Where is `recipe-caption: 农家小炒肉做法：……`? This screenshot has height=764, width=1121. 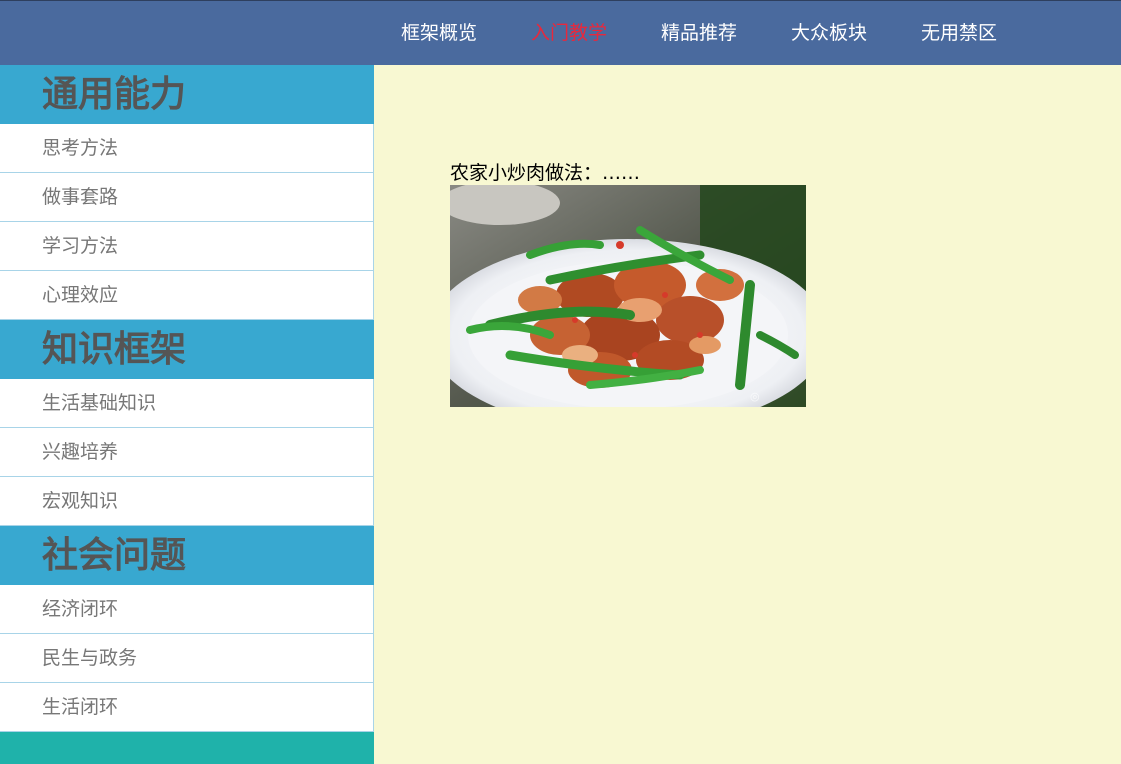
recipe-caption: 农家小炒肉做法：…… is located at coordinates (545, 173).